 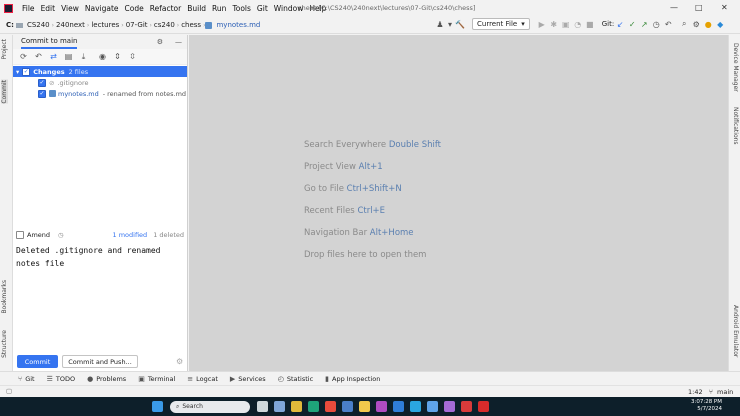 I want to click on file-explorer-icon, so click(x=296, y=406).